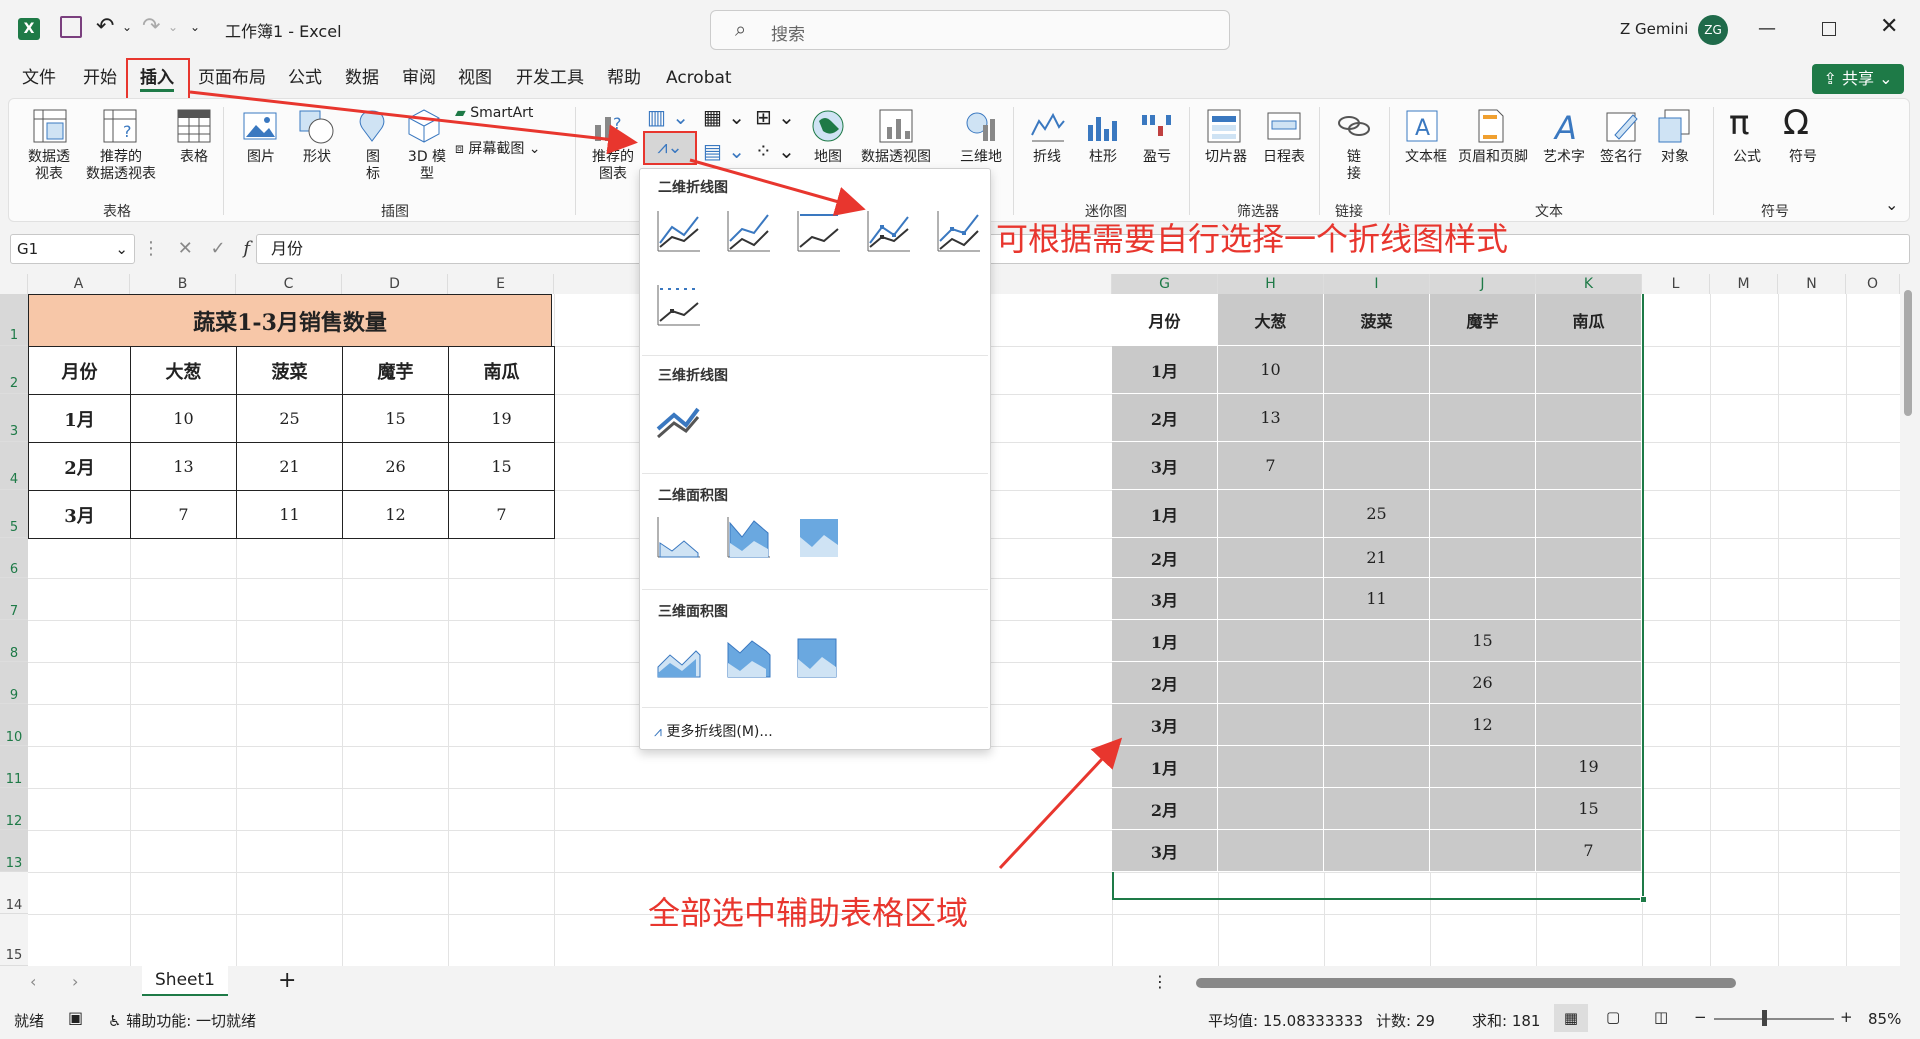  What do you see at coordinates (1493, 157) in the screenshot?
I see `header-footer-button: 页眉和页脚` at bounding box center [1493, 157].